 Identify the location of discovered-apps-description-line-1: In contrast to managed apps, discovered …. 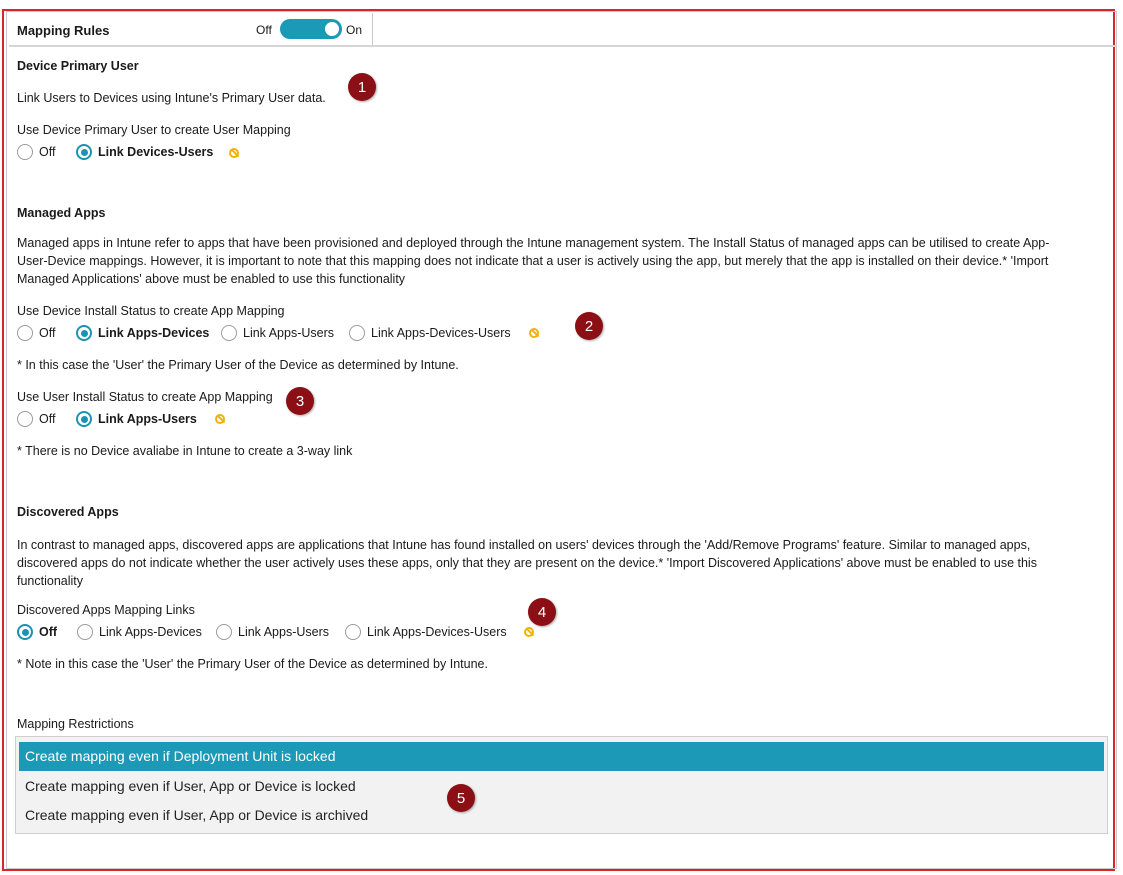
(524, 545).